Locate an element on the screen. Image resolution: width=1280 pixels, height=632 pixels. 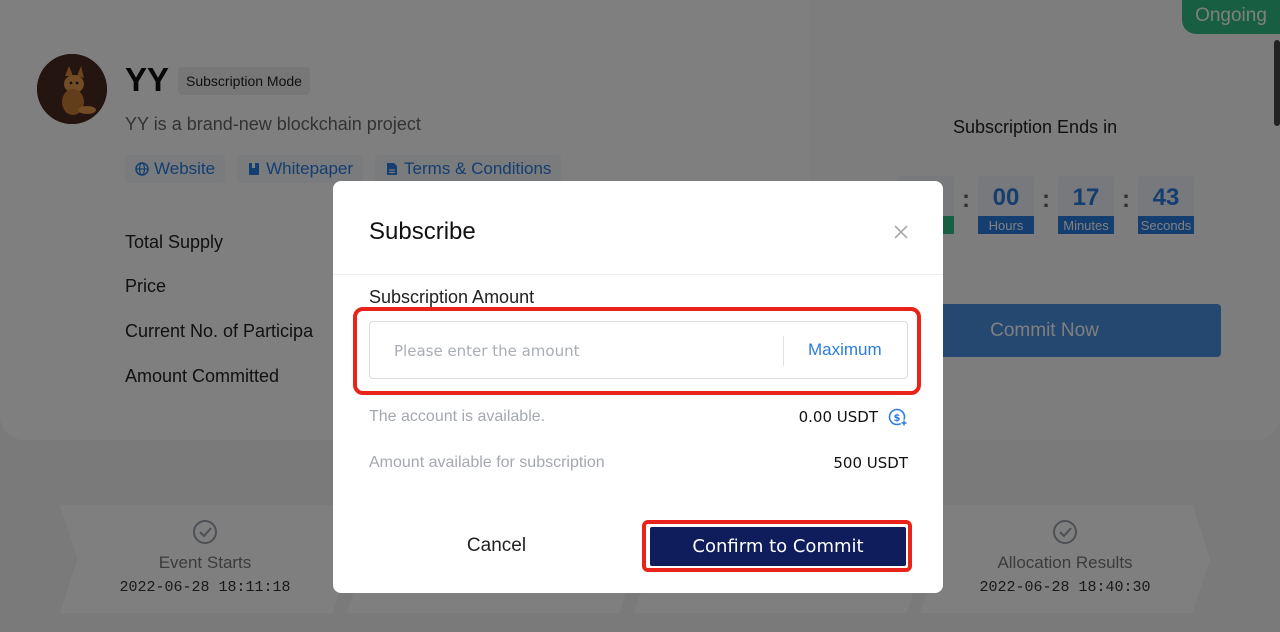
available-value: 500 USDT is located at coordinates (870, 463).